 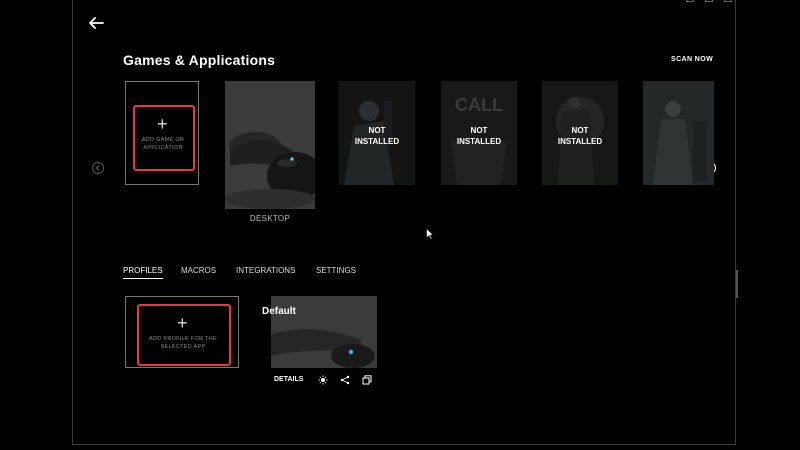 I want to click on lighting-icon, so click(x=323, y=380).